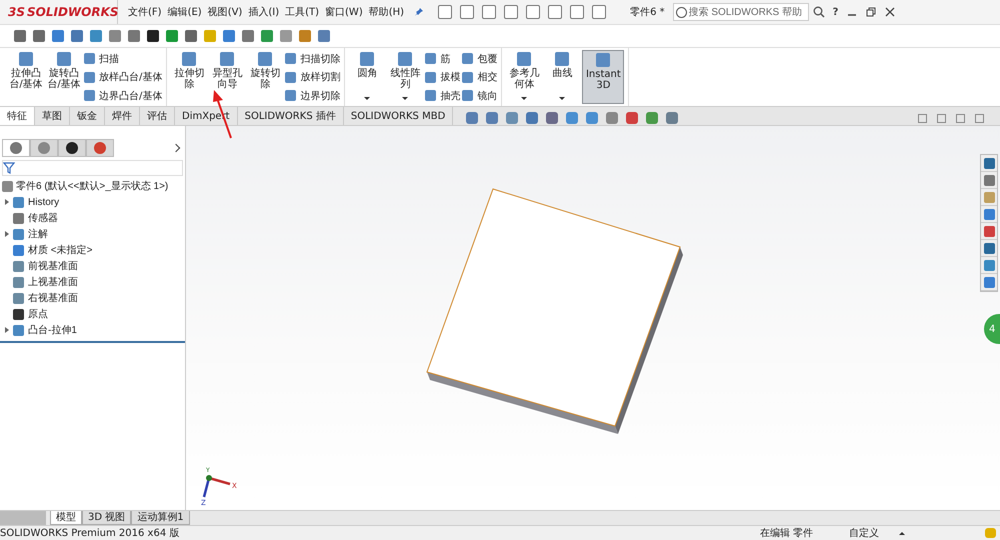 The height and width of the screenshot is (540, 1000). What do you see at coordinates (442, 58) in the screenshot?
I see `ribbon-button: 筋` at bounding box center [442, 58].